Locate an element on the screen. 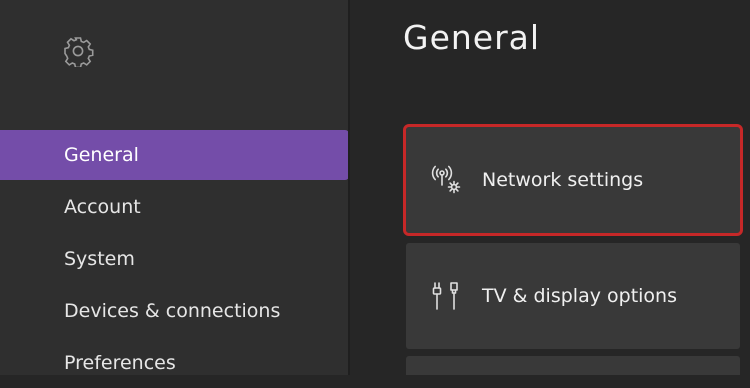  network-settings-tile: Network settings is located at coordinates (573, 180).